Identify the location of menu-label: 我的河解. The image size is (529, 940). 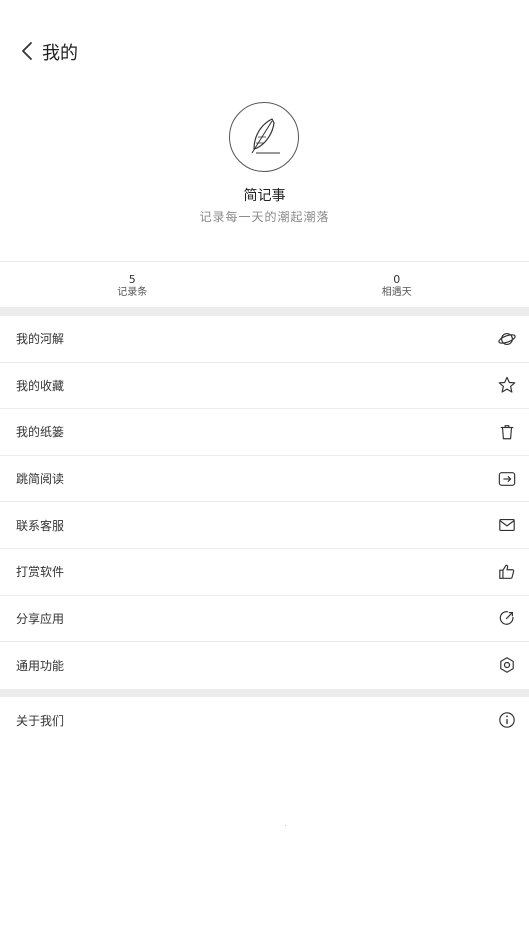
(40, 339).